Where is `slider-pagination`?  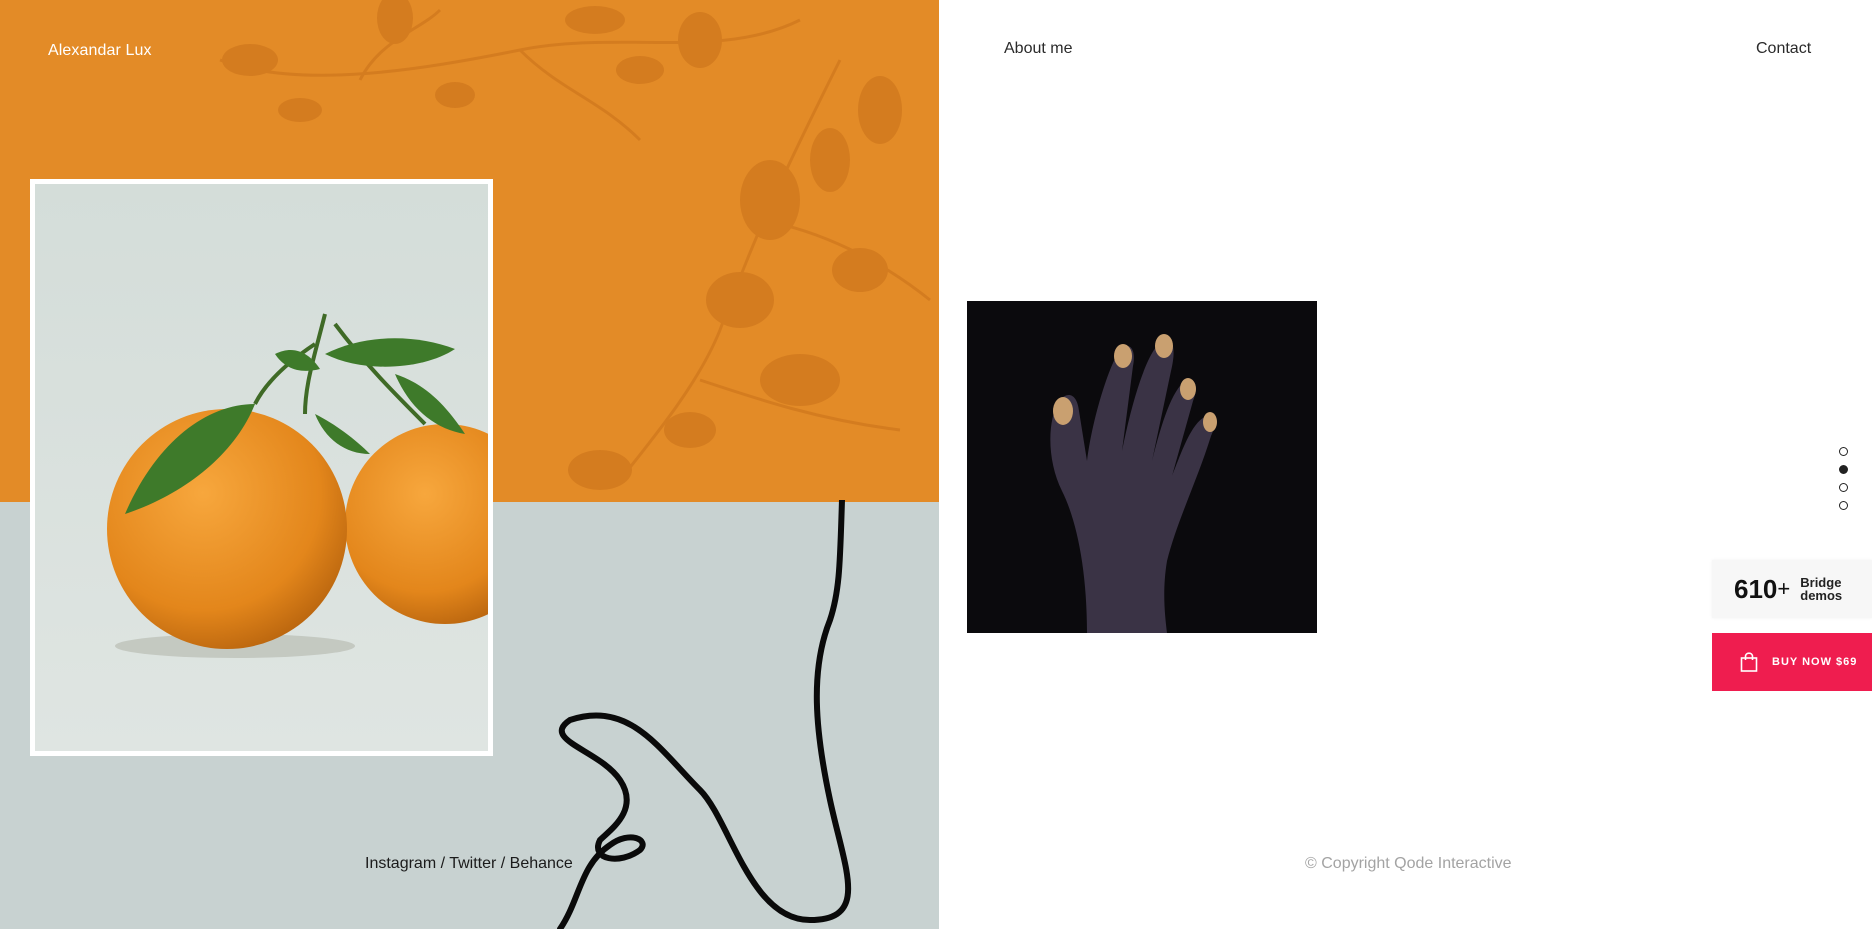
slider-pagination is located at coordinates (1843, 478).